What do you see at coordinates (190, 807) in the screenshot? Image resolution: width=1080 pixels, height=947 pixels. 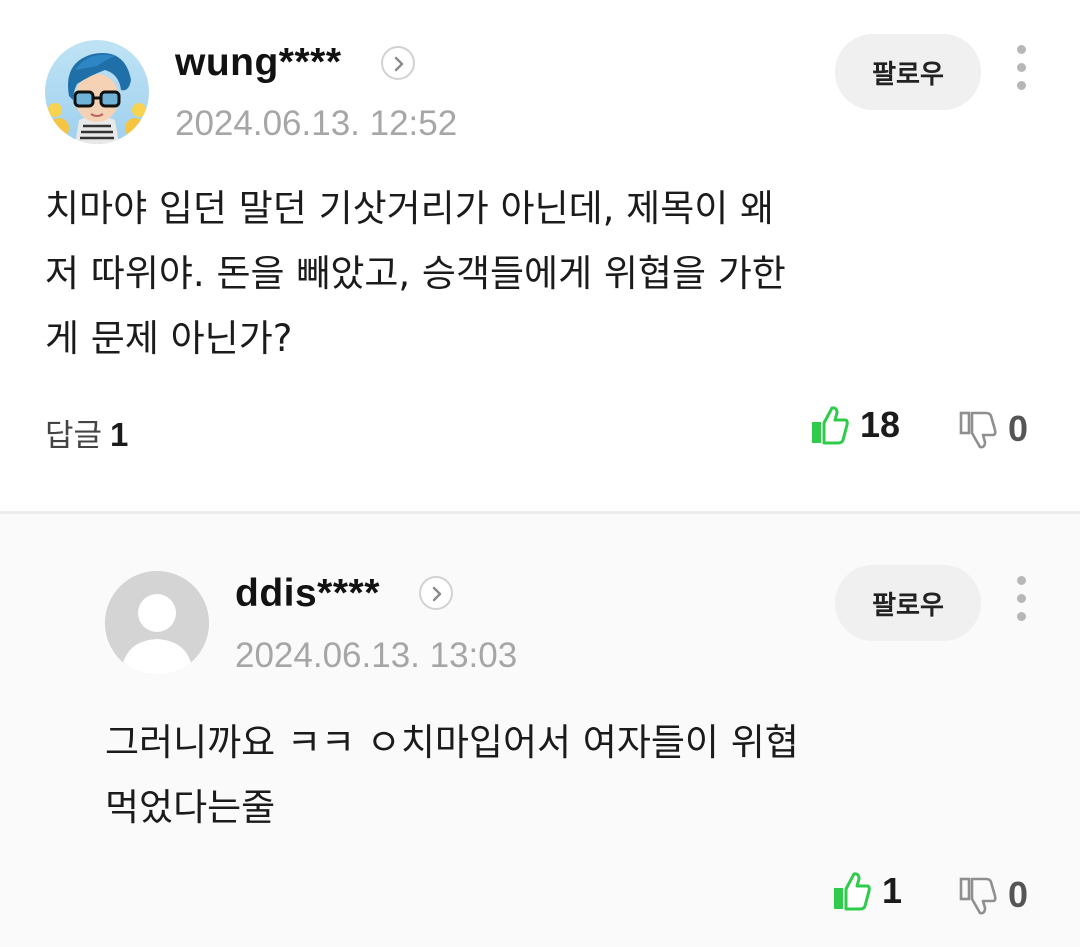 I see `comment-line: 먹었다는줄` at bounding box center [190, 807].